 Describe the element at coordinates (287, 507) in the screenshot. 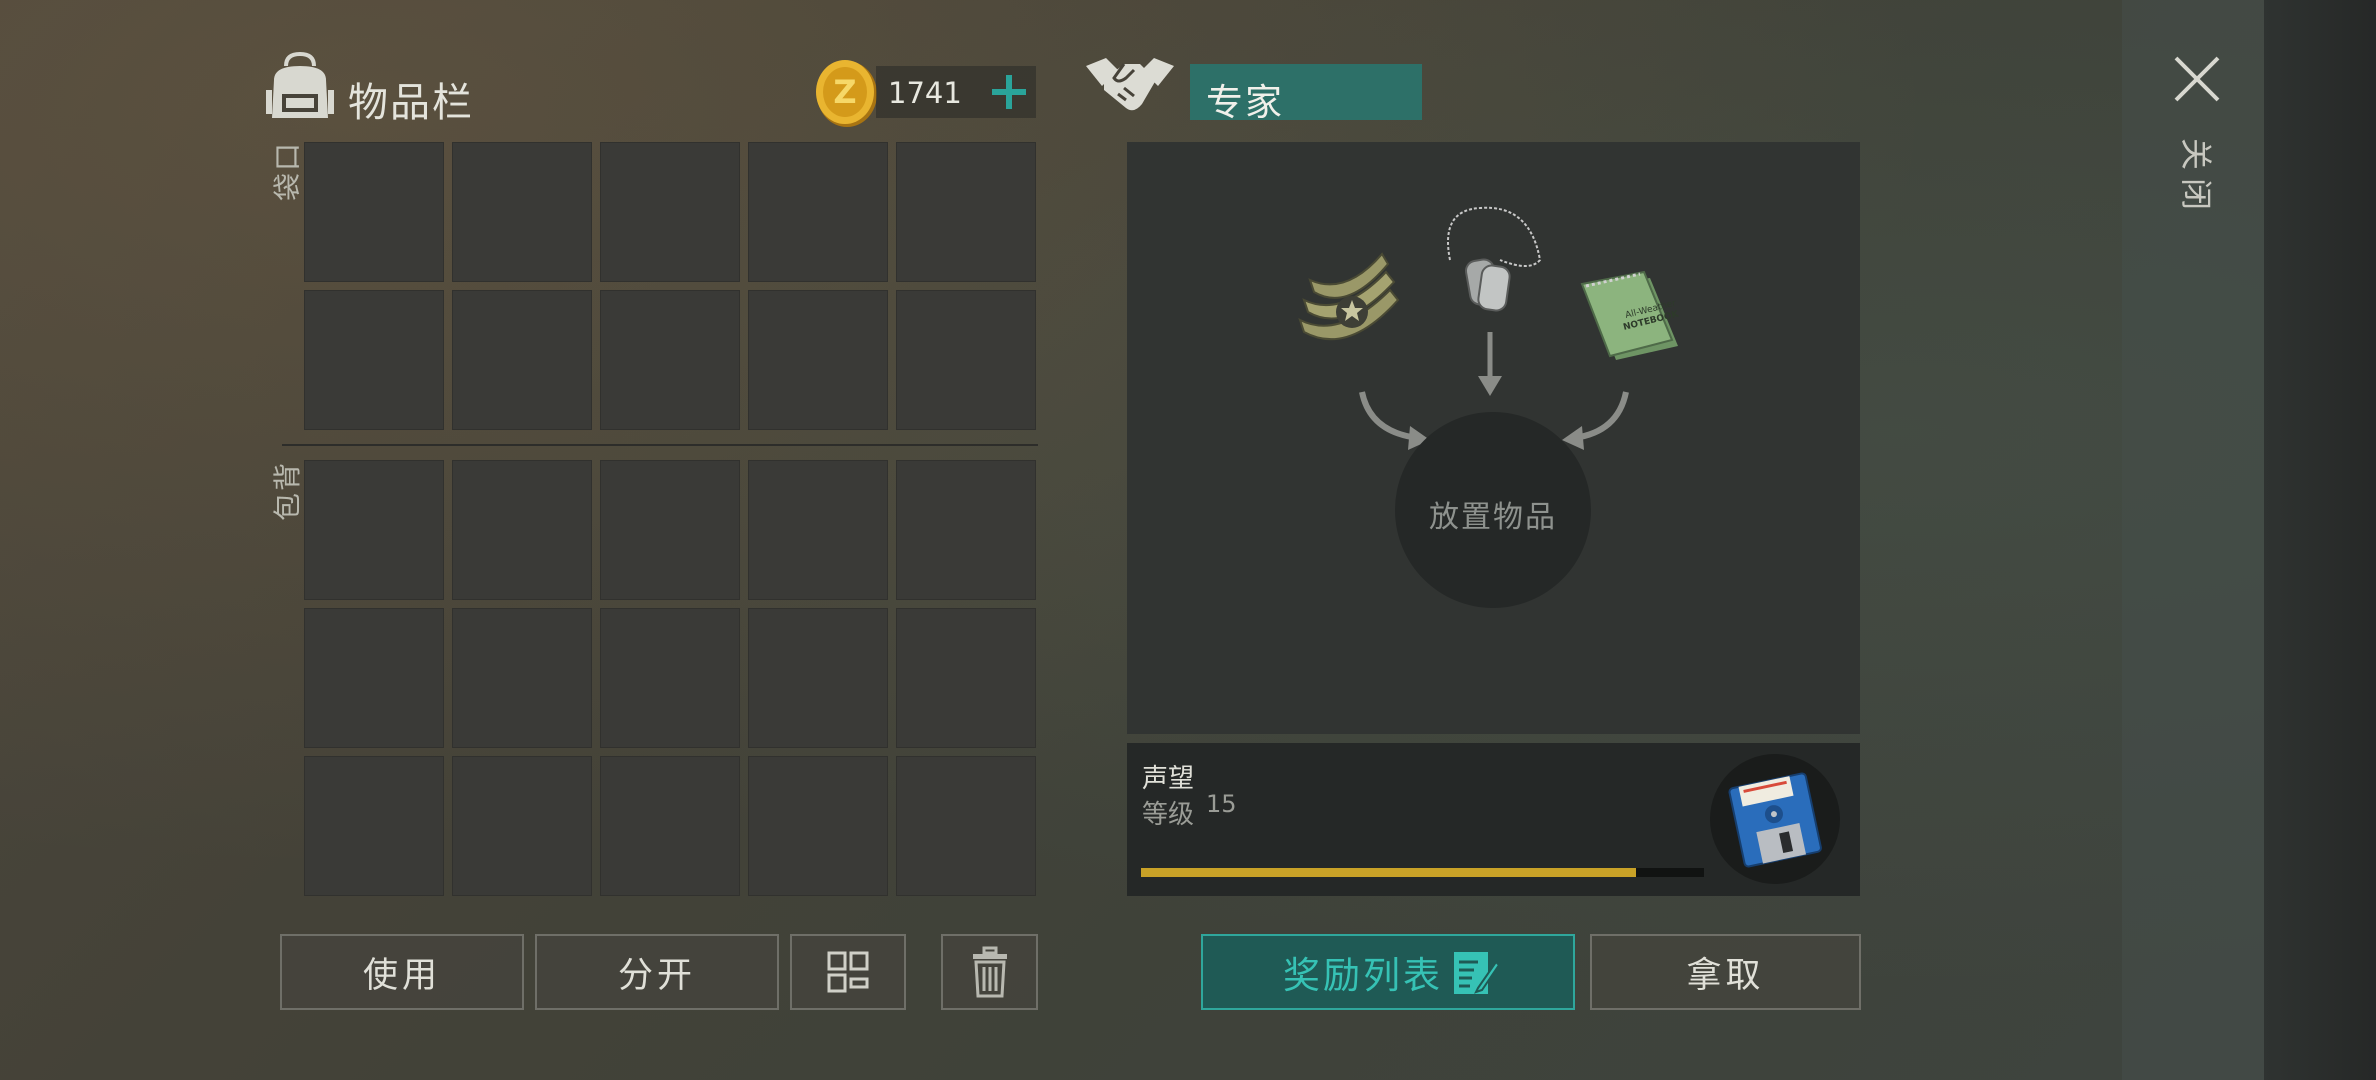

I see `backpack-label-char-2: 包` at that location.